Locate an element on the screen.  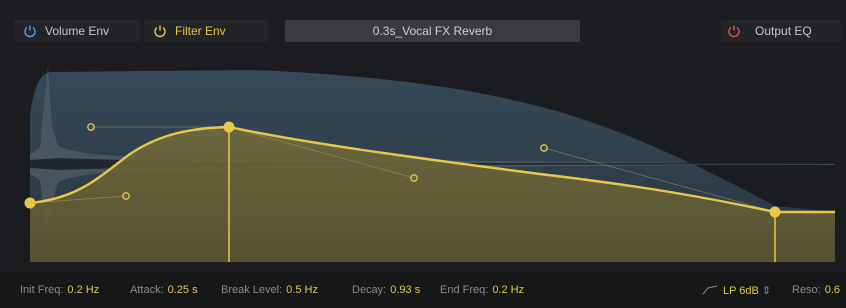
init-freq-param: Init Freq: 0.2 Hz is located at coordinates (59, 290).